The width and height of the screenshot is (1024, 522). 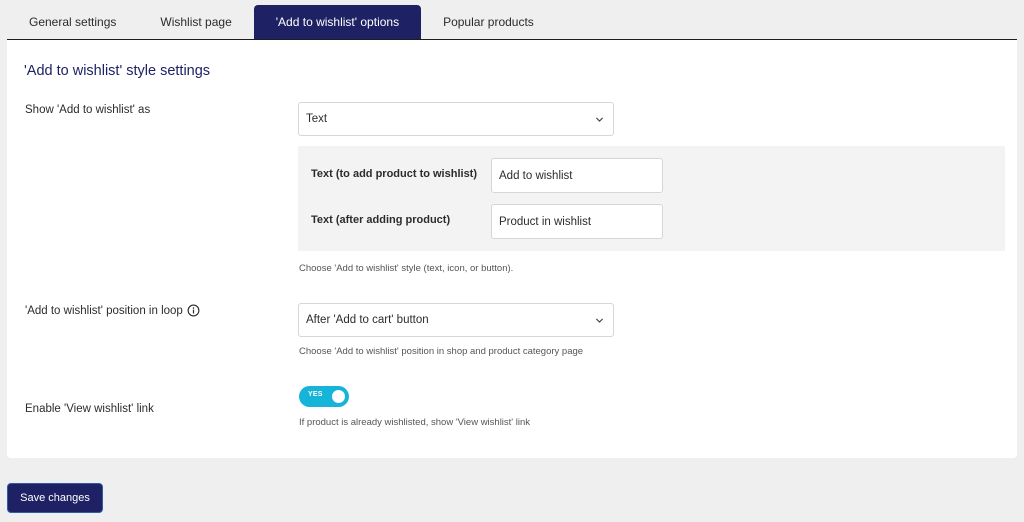 I want to click on info-icon, so click(x=193, y=310).